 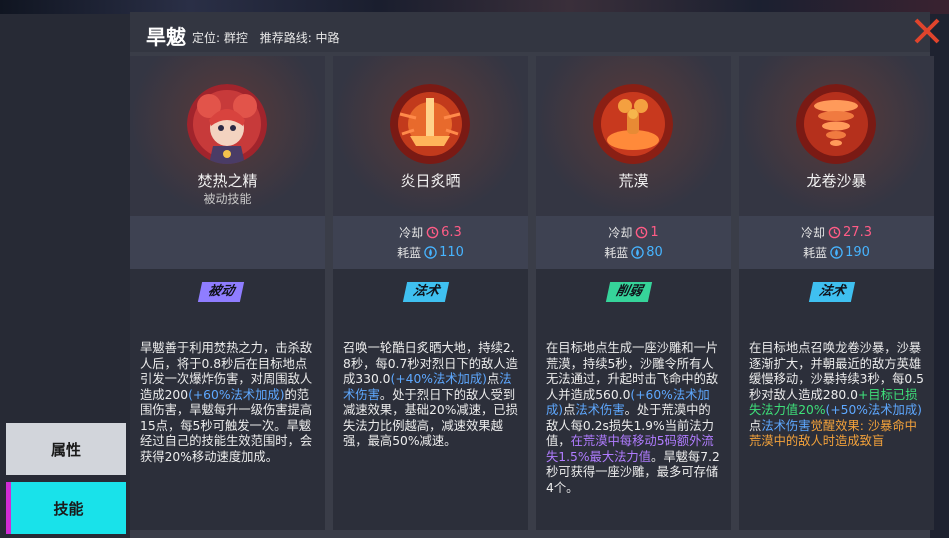 What do you see at coordinates (633, 242) in the screenshot?
I see `skill-stats: 冷却 1 耗蓝 80` at bounding box center [633, 242].